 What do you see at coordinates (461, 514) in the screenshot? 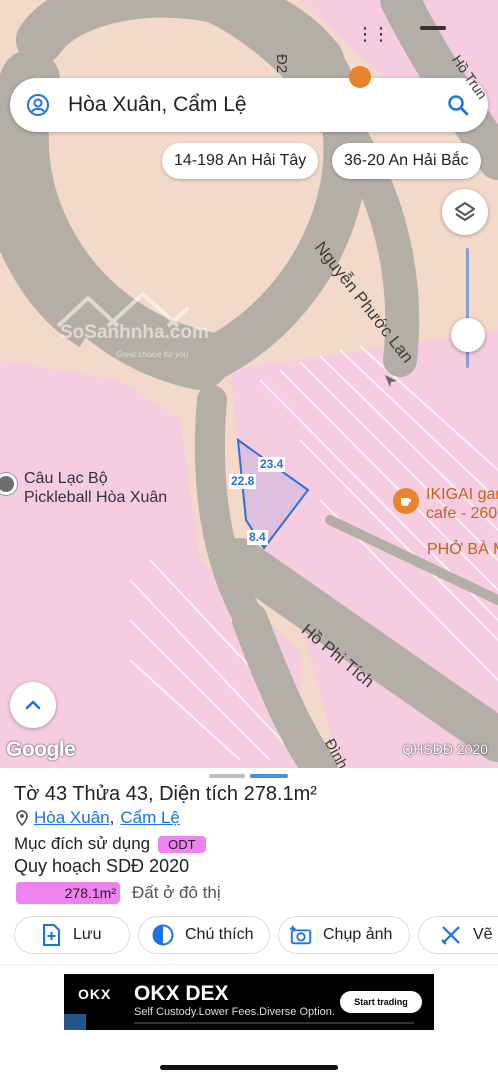
I see `poi-label-ikigai-2: cafe - 260` at bounding box center [461, 514].